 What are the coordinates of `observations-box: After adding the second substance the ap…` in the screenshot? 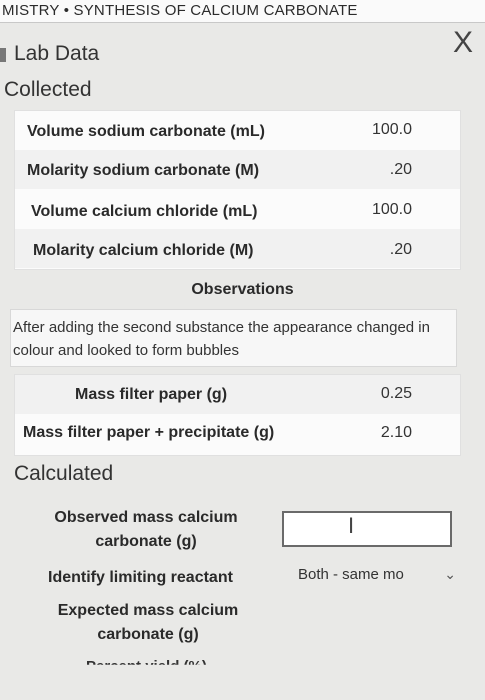 It's located at (233, 338).